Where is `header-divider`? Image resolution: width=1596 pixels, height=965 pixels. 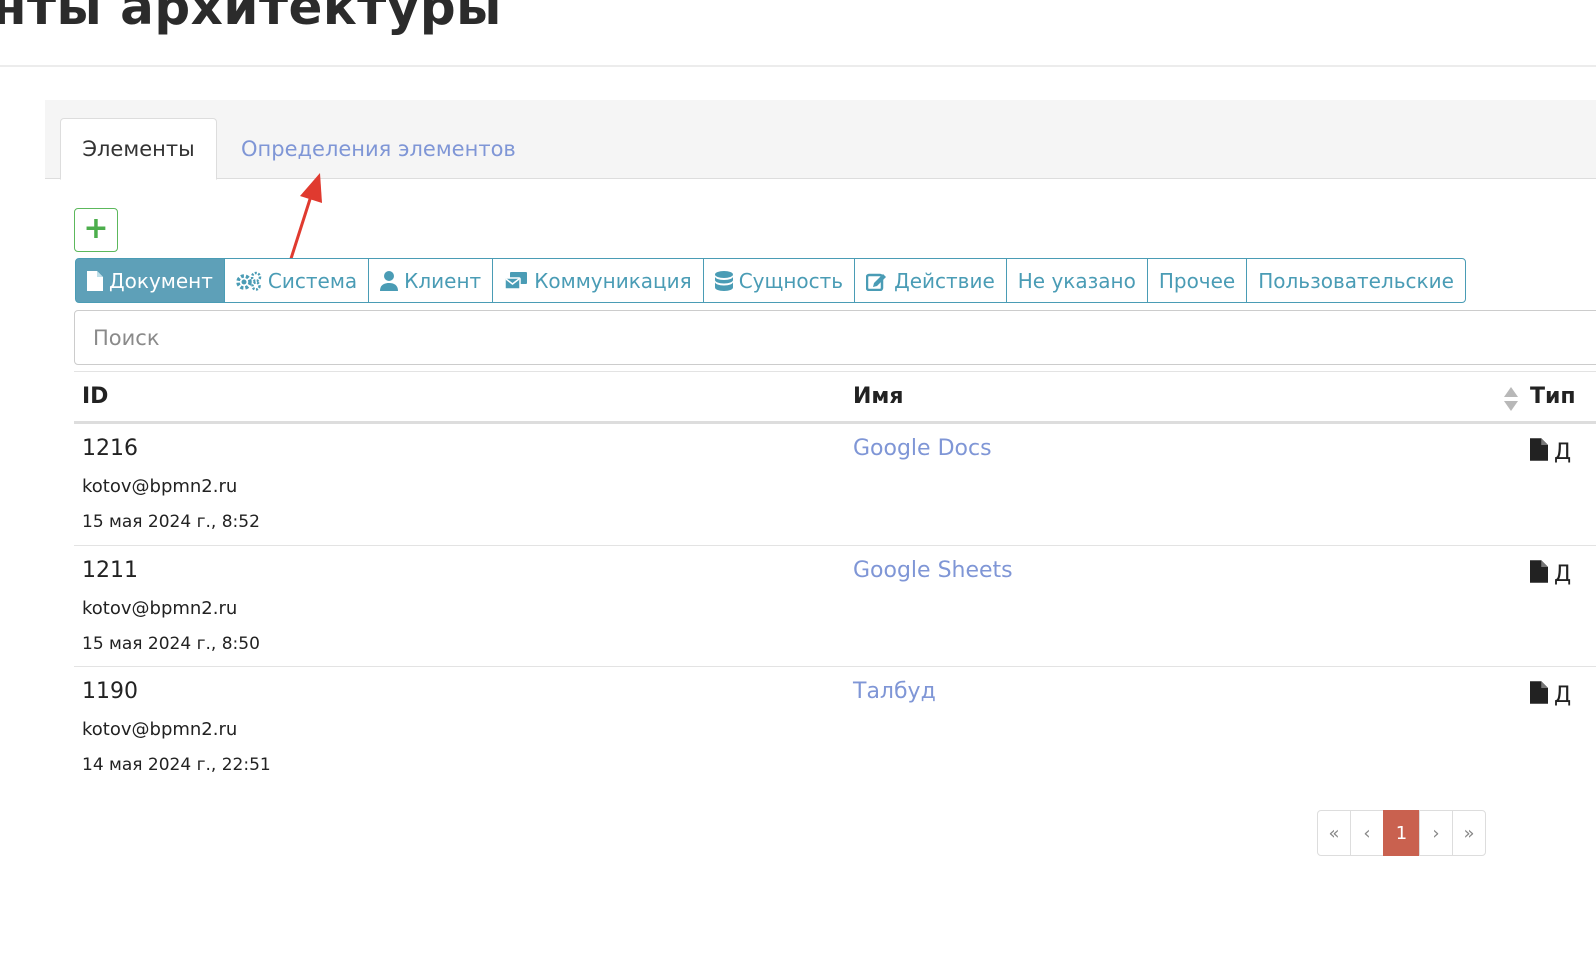
header-divider is located at coordinates (798, 66).